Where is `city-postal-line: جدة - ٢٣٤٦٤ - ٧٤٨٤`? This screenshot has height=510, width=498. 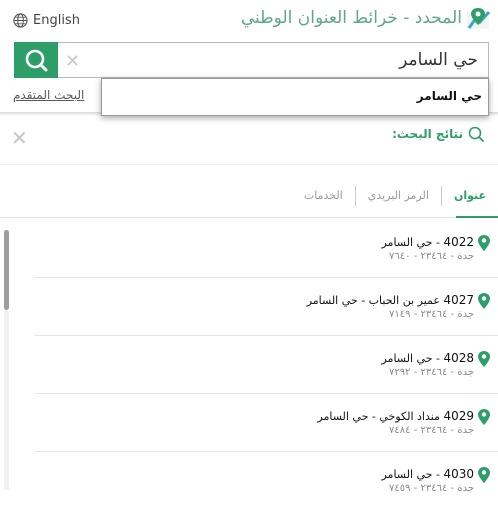 city-postal-line: جدة - ٢٣٤٦٤ - ٧٤٨٤ is located at coordinates (431, 430).